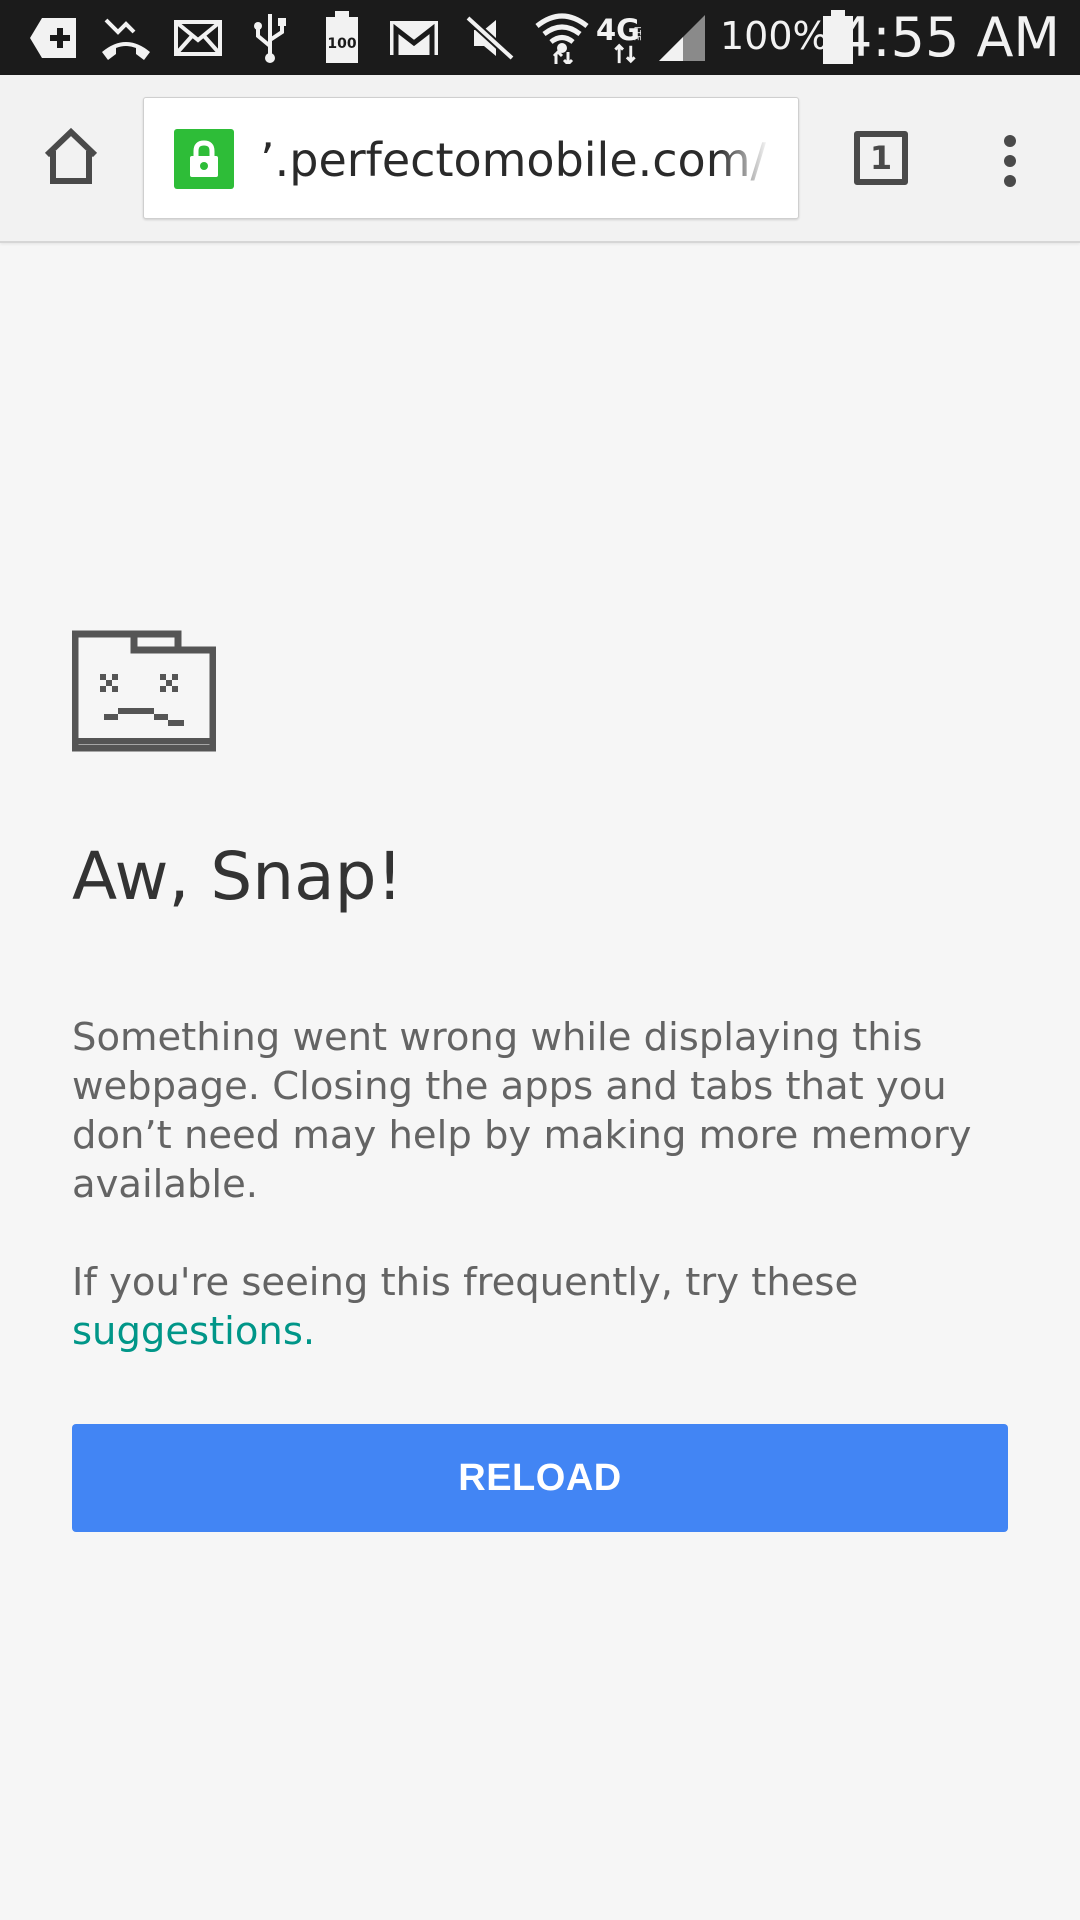 The width and height of the screenshot is (1080, 1920). What do you see at coordinates (414, 38) in the screenshot?
I see `gmail-icon` at bounding box center [414, 38].